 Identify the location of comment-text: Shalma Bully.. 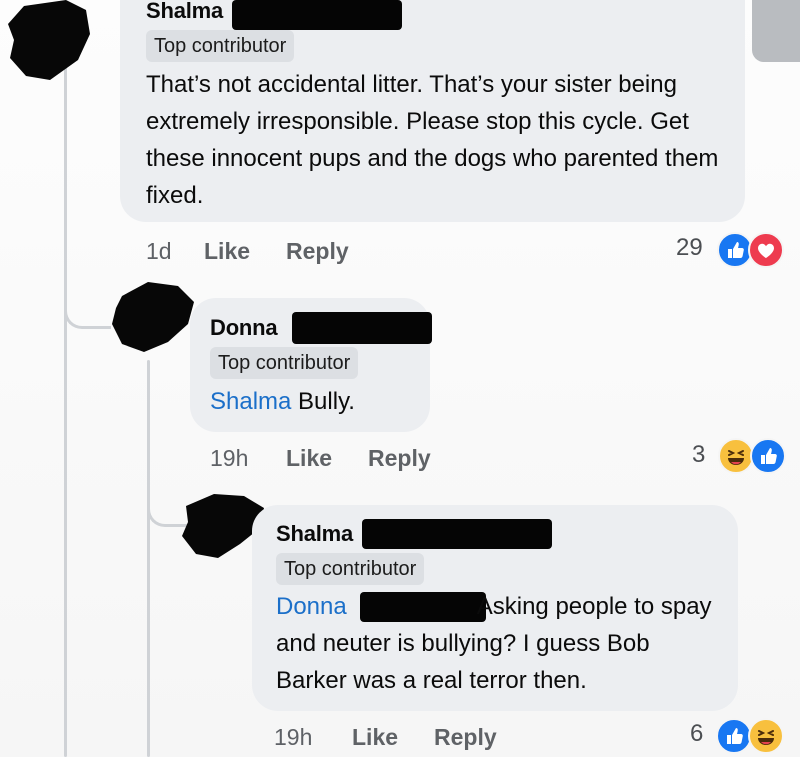
(282, 401).